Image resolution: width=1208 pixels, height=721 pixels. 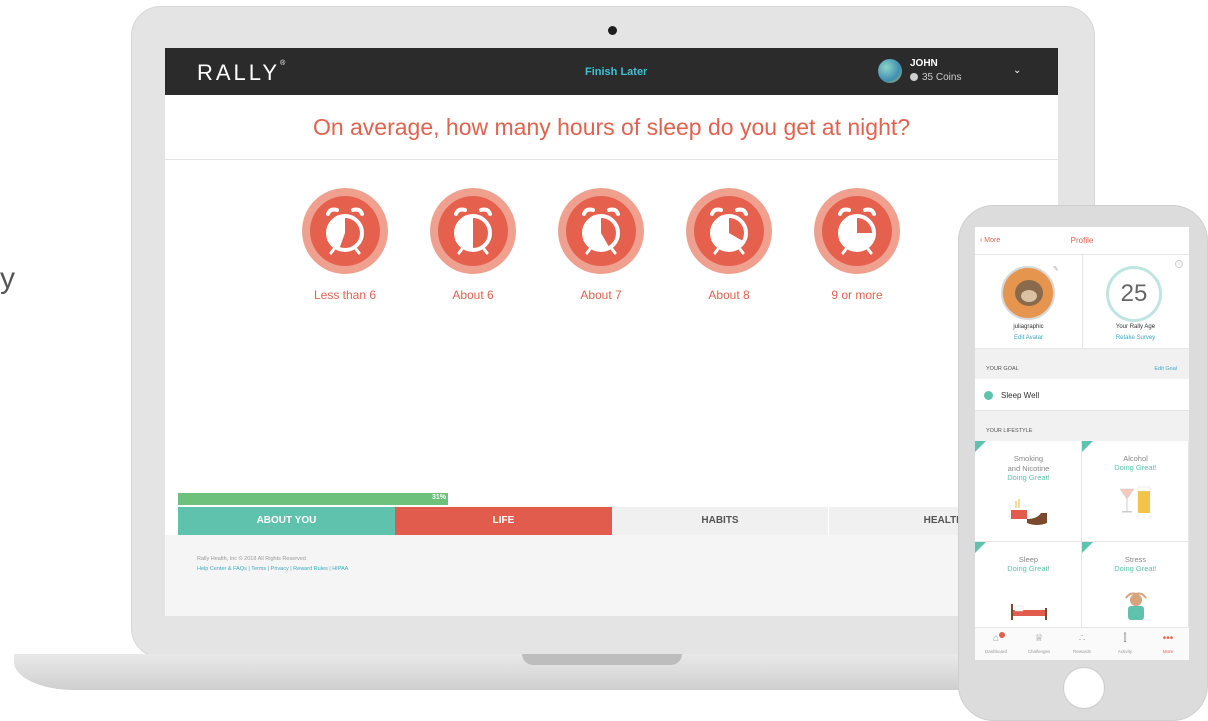 I want to click on your-lifestyle-label: YOUR LIFESTYLE, so click(x=1009, y=431).